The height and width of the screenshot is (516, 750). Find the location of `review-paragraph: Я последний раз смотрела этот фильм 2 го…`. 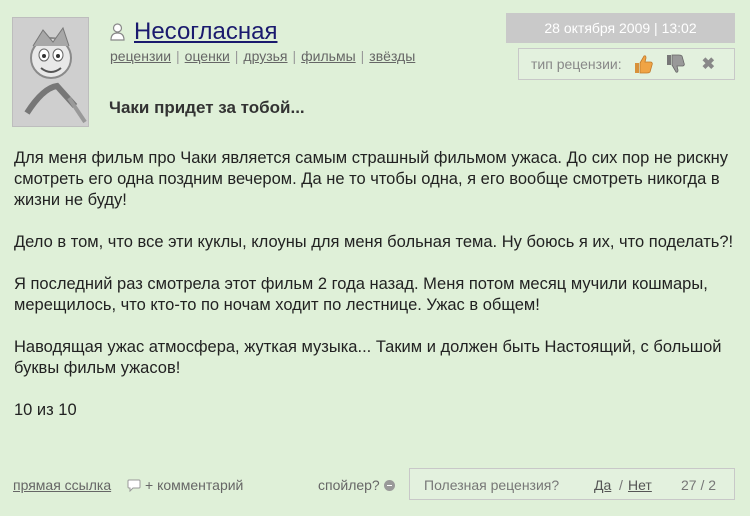

review-paragraph: Я последний раз смотрела этот фильм 2 го… is located at coordinates (361, 294).